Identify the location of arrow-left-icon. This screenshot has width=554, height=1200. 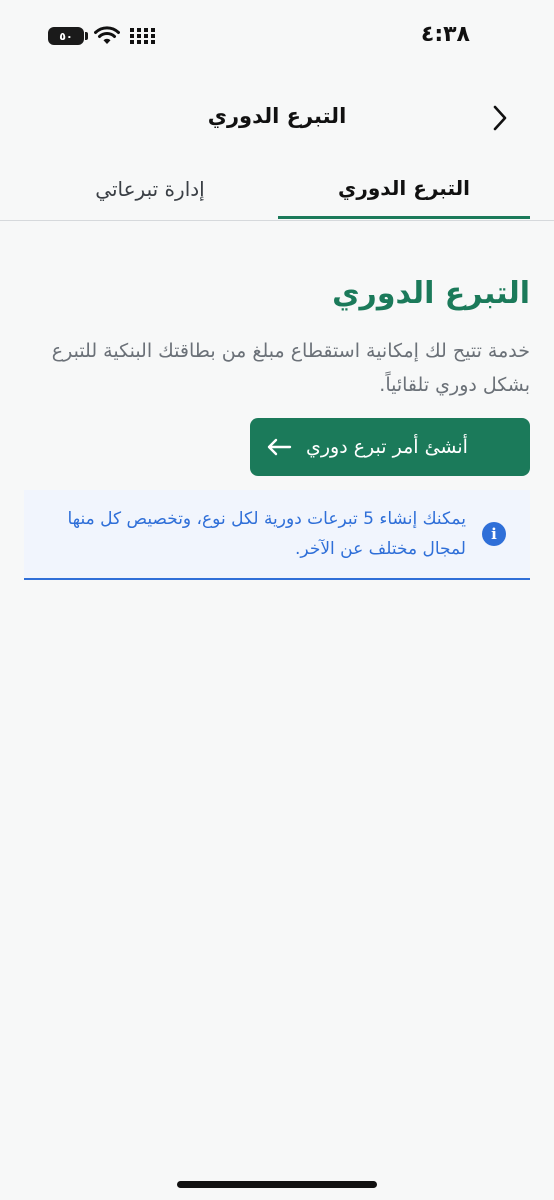
(279, 447).